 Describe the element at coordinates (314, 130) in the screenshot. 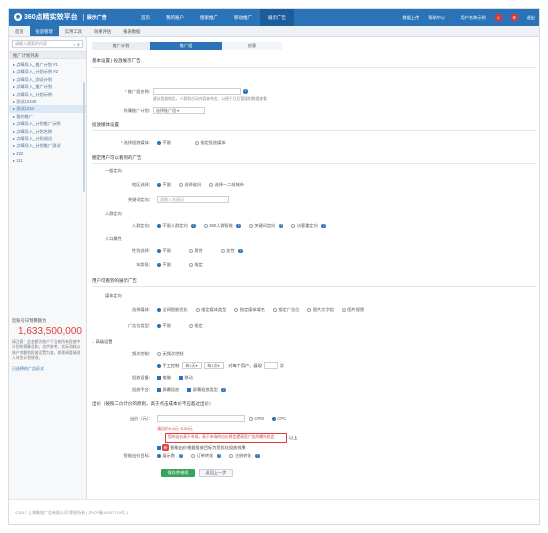

I see `divider` at that location.